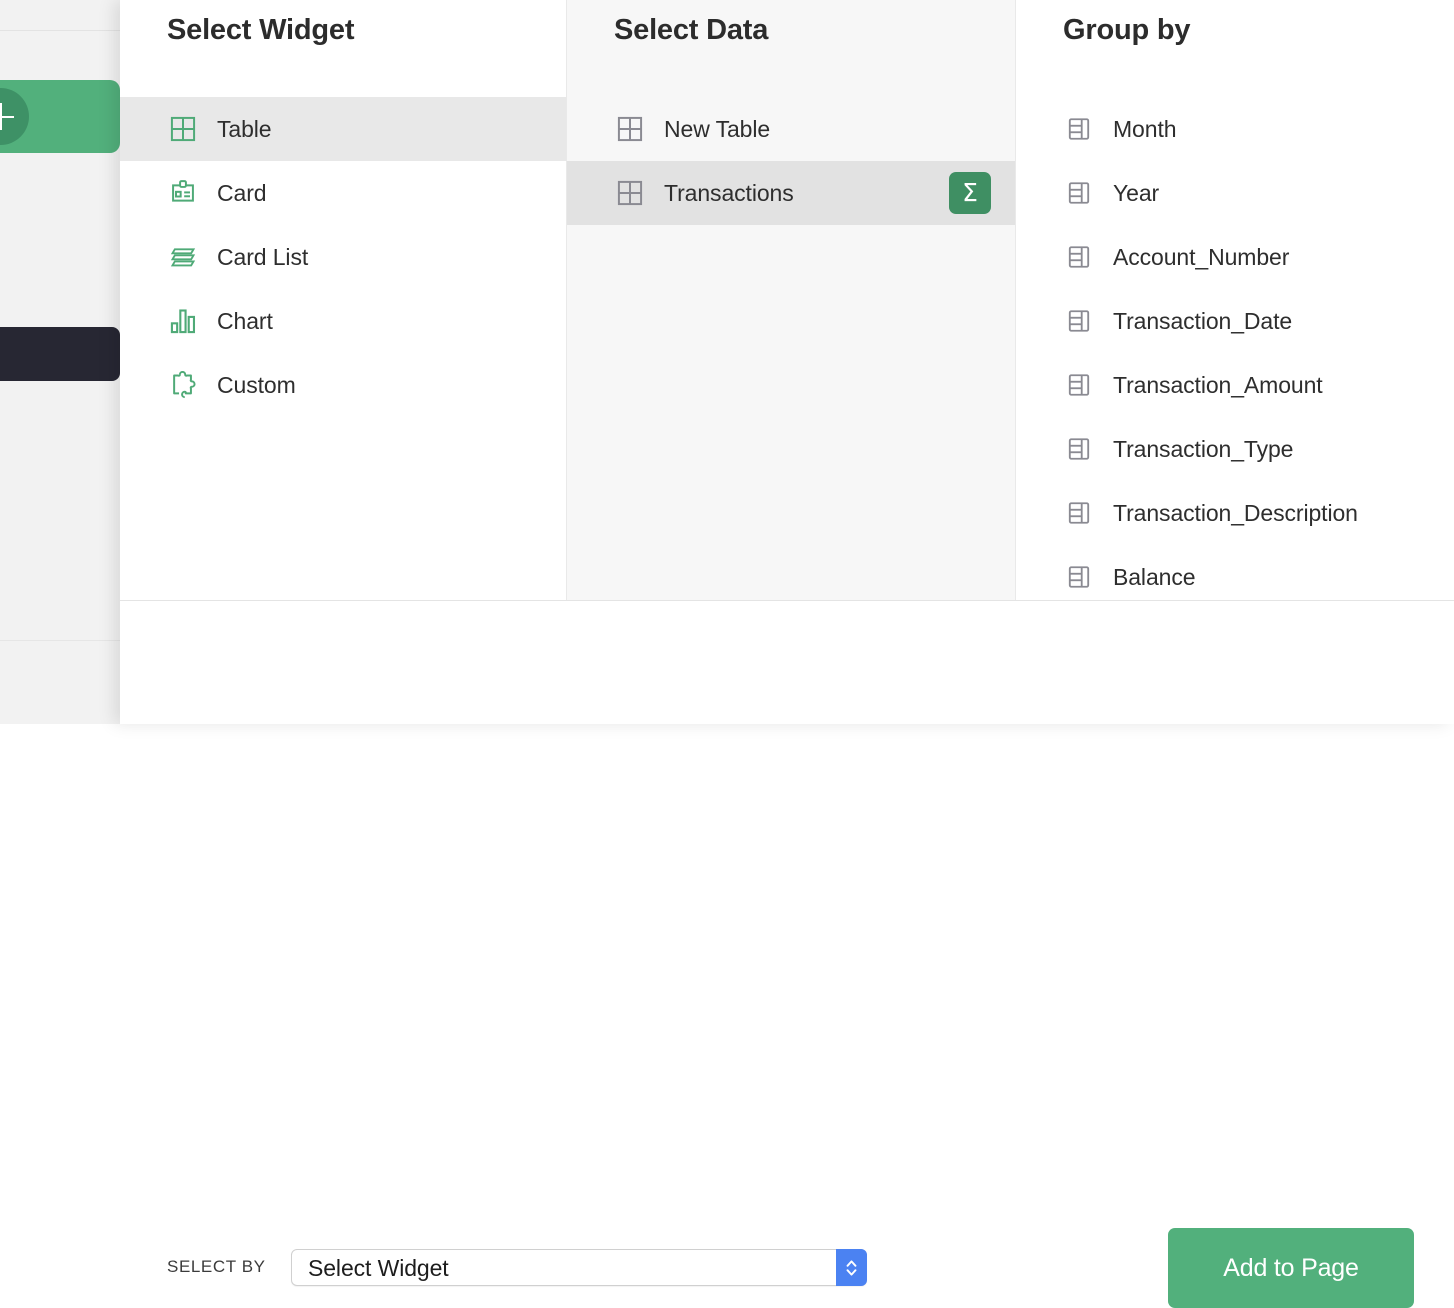 The image size is (1454, 1308). I want to click on card-stack-icon, so click(183, 257).